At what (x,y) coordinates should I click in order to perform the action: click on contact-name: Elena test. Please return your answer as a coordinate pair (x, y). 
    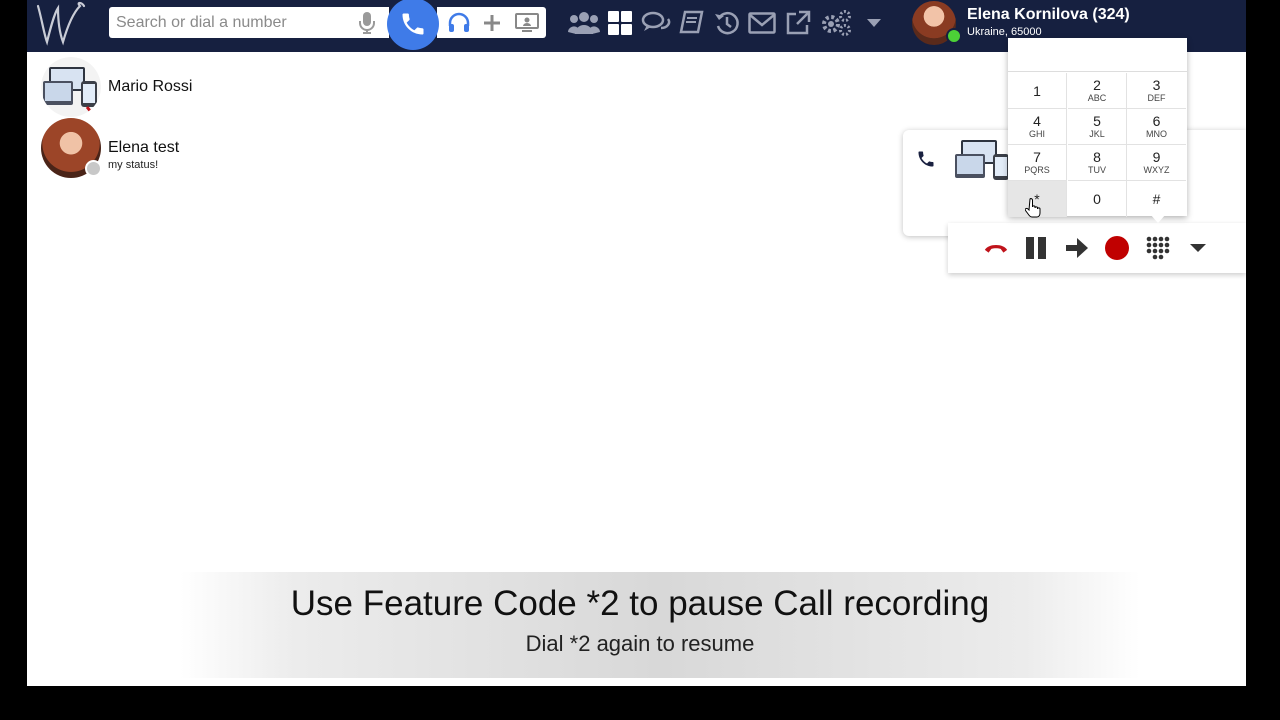
    Looking at the image, I should click on (144, 147).